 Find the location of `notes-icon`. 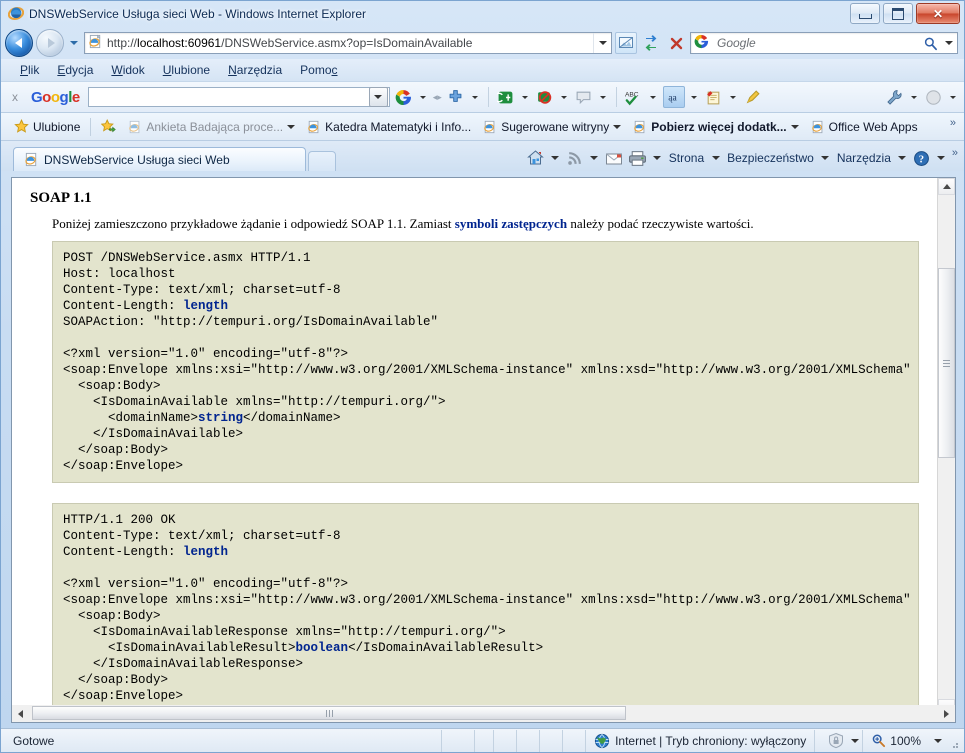

notes-icon is located at coordinates (713, 97).